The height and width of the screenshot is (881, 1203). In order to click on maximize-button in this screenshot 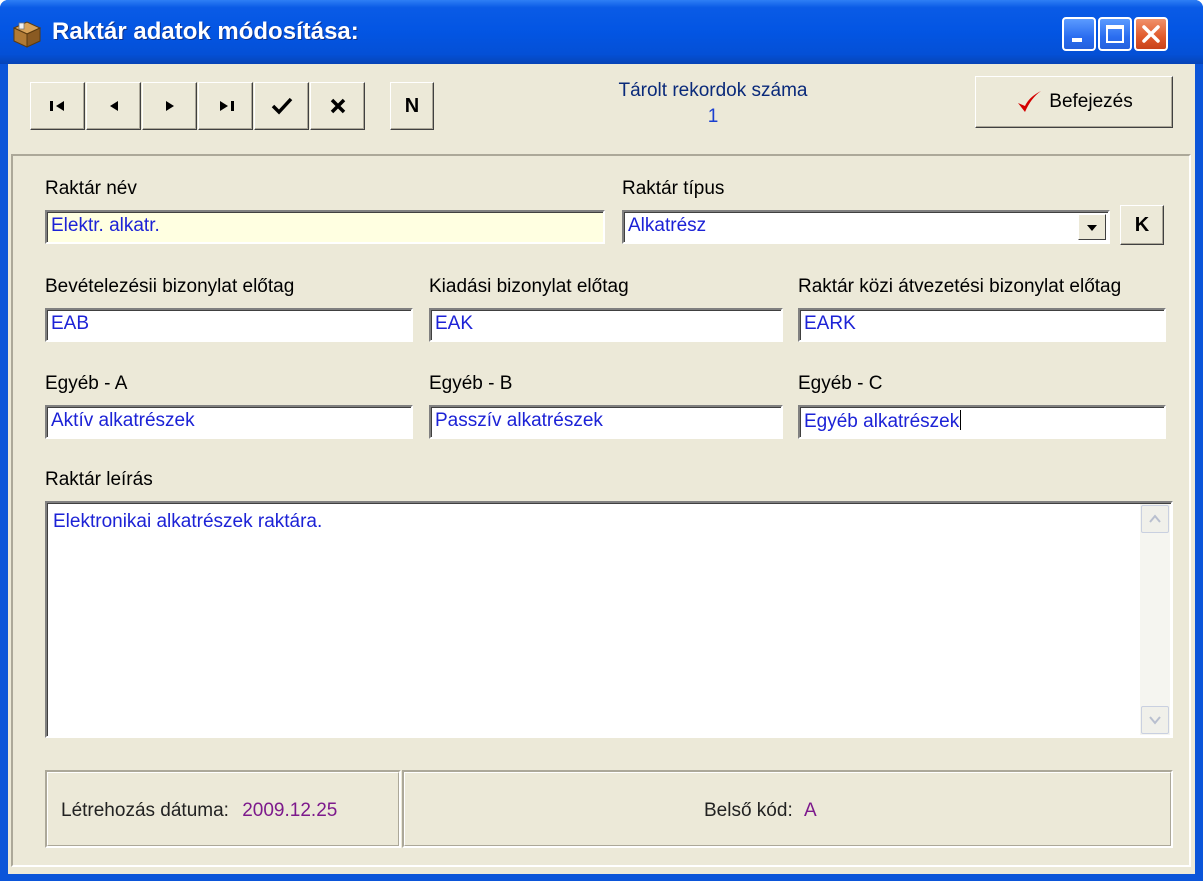, I will do `click(1115, 34)`.